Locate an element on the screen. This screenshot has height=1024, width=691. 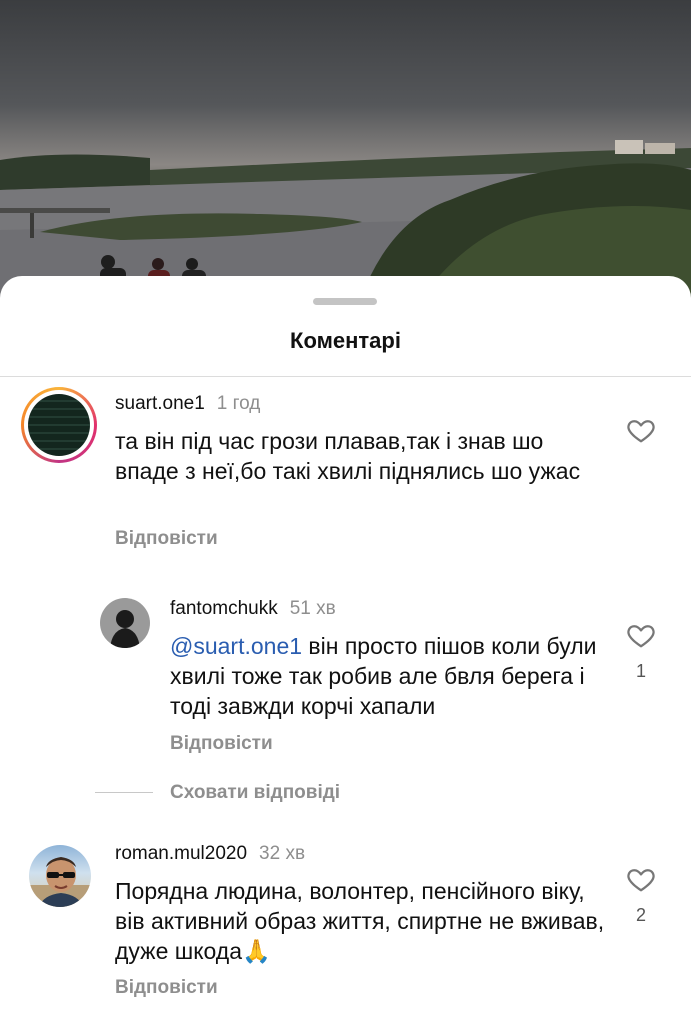
header-divider is located at coordinates (345, 376).